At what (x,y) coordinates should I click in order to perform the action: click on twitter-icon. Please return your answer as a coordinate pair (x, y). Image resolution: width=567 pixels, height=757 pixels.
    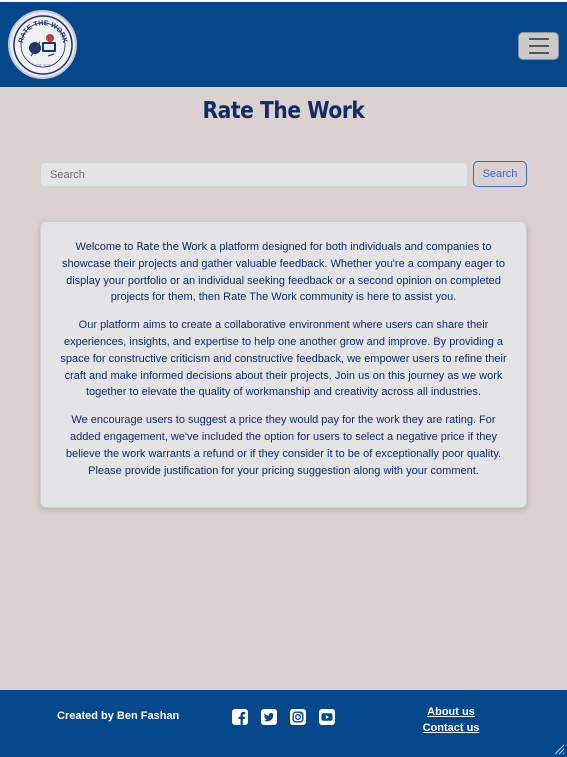
    Looking at the image, I should click on (269, 717).